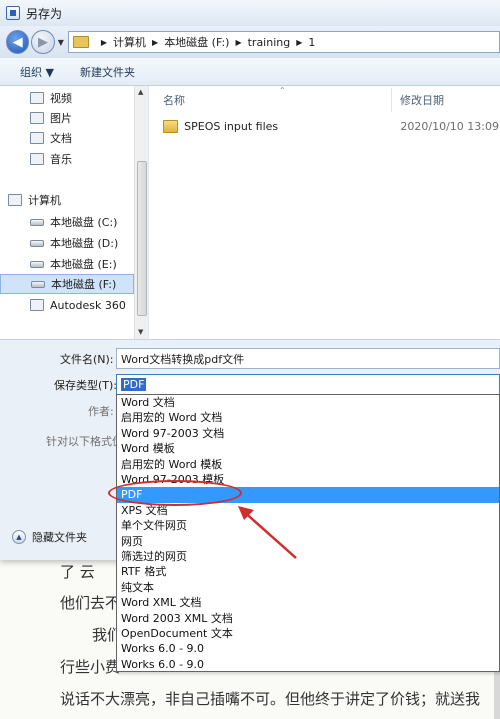  I want to click on save-type-select: PDF, so click(308, 384).